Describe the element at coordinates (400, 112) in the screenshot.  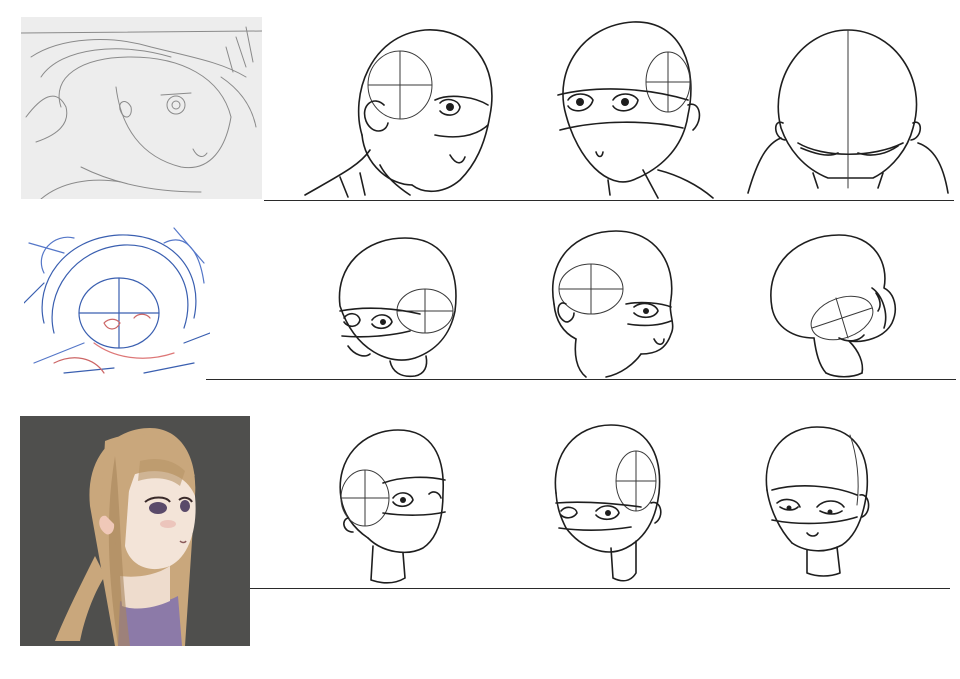
I see `head-view-three-quarter-left` at that location.